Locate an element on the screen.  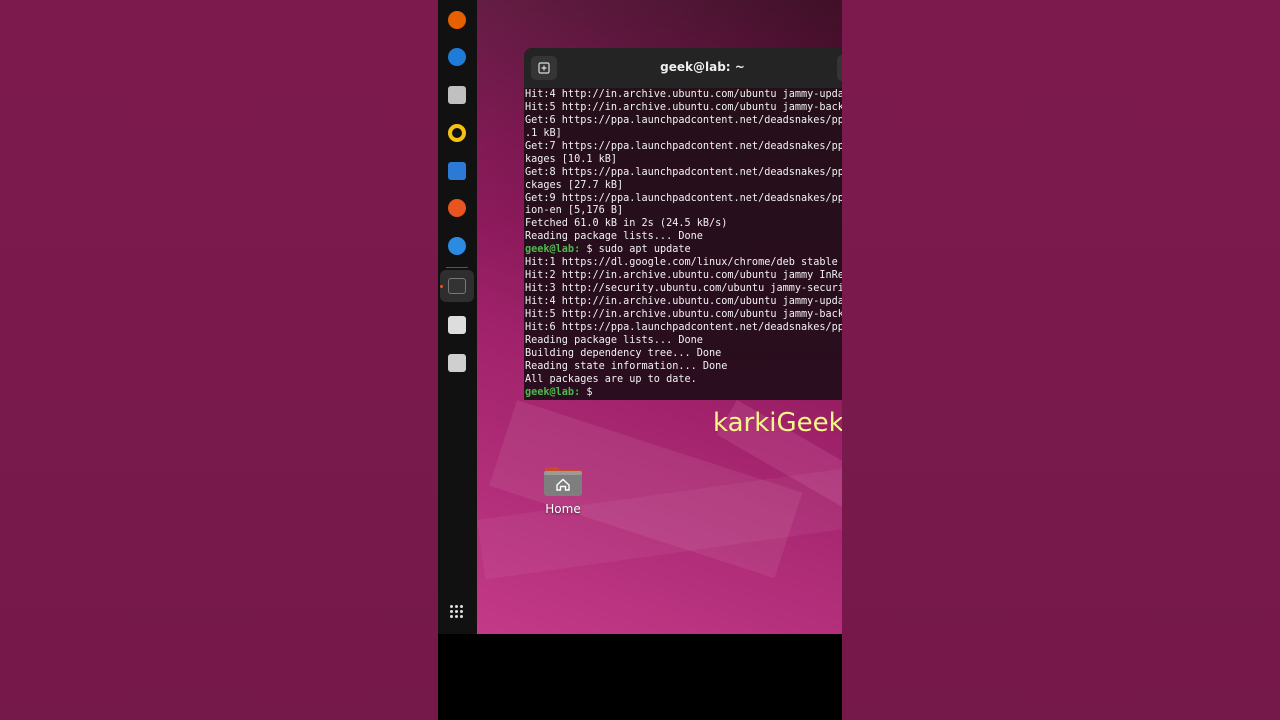
rhythmbox-glyph is located at coordinates (457, 133).